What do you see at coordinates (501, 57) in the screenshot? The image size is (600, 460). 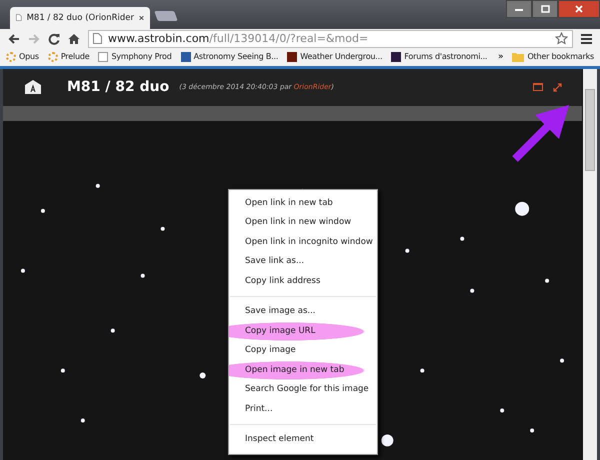 I see `more-bookmarks-button: »` at bounding box center [501, 57].